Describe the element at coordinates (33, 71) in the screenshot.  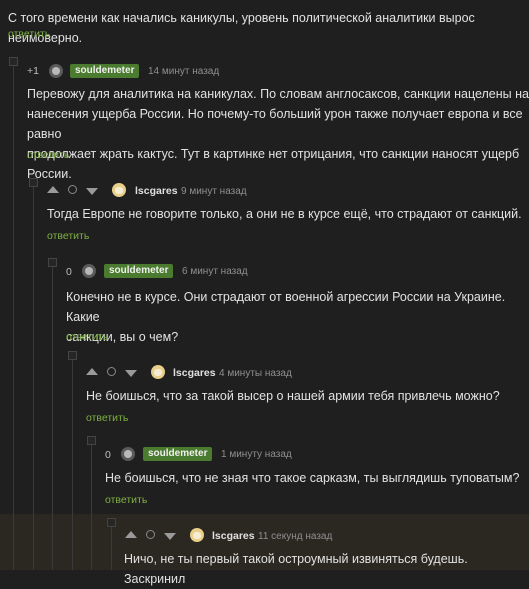
I see `comment-score: +1` at that location.